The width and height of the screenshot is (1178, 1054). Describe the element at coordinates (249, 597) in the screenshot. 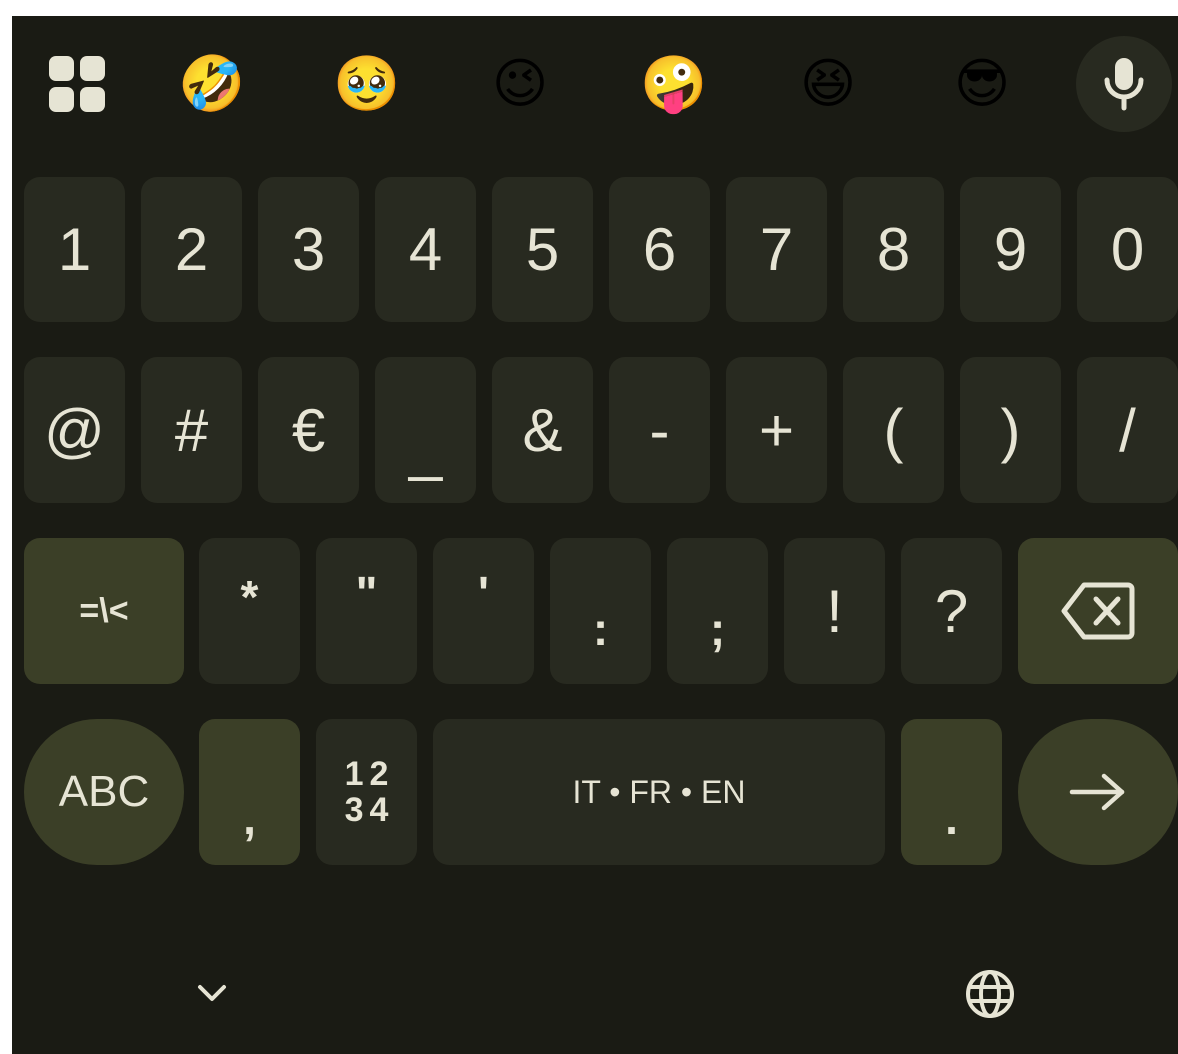

I see `key-asterisk-label: *` at that location.